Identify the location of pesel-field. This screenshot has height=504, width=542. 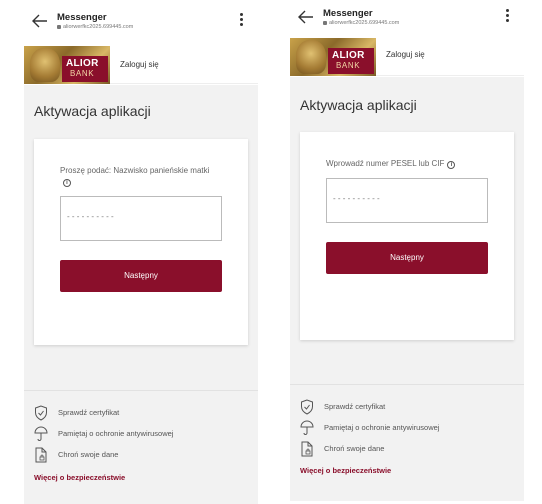
(407, 200).